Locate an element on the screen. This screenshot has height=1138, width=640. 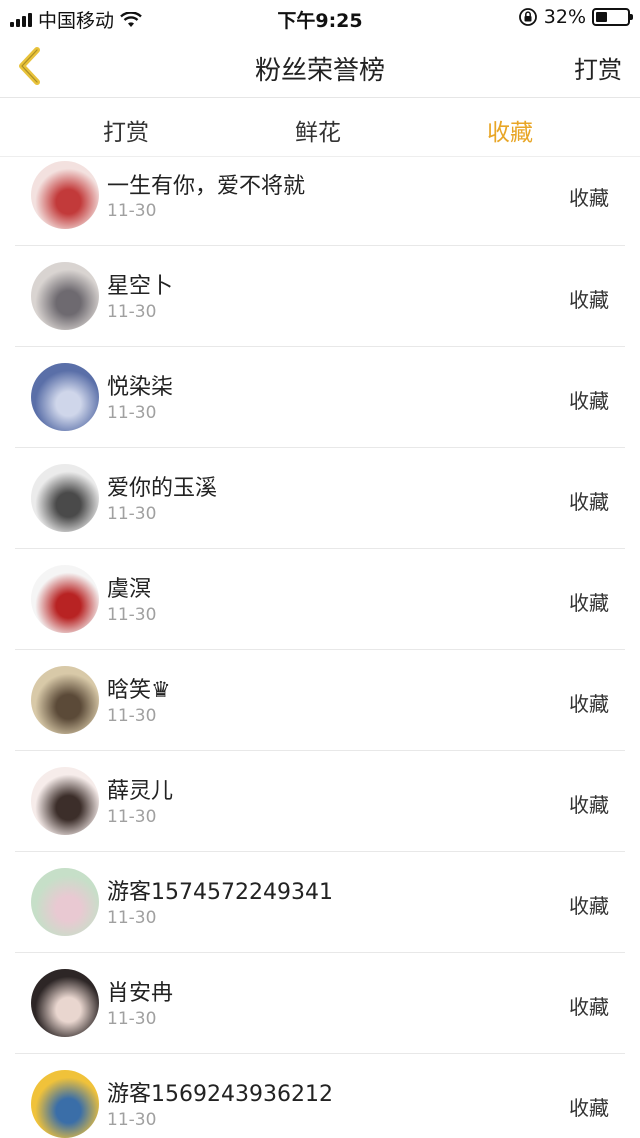
user-name: 悦染柒 is located at coordinates (140, 387).